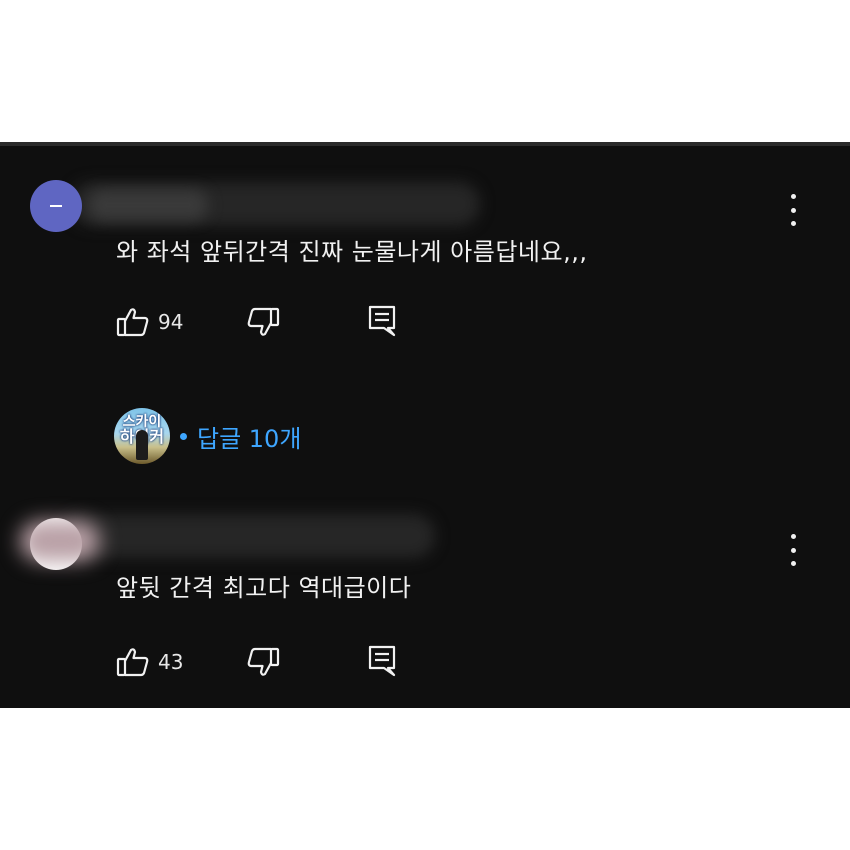  What do you see at coordinates (148, 205) in the screenshot?
I see `redacted-username-highlight` at bounding box center [148, 205].